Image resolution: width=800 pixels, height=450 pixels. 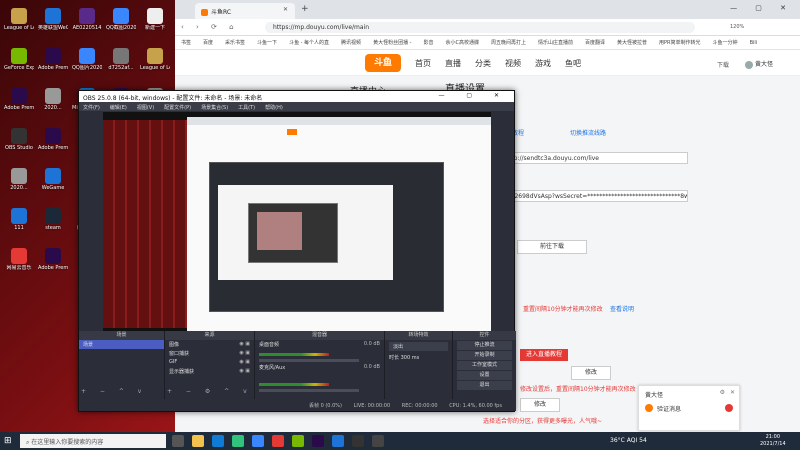 What do you see at coordinates (19, 264) in the screenshot?
I see `desktop-icon: 网易云音乐` at bounding box center [19, 264].